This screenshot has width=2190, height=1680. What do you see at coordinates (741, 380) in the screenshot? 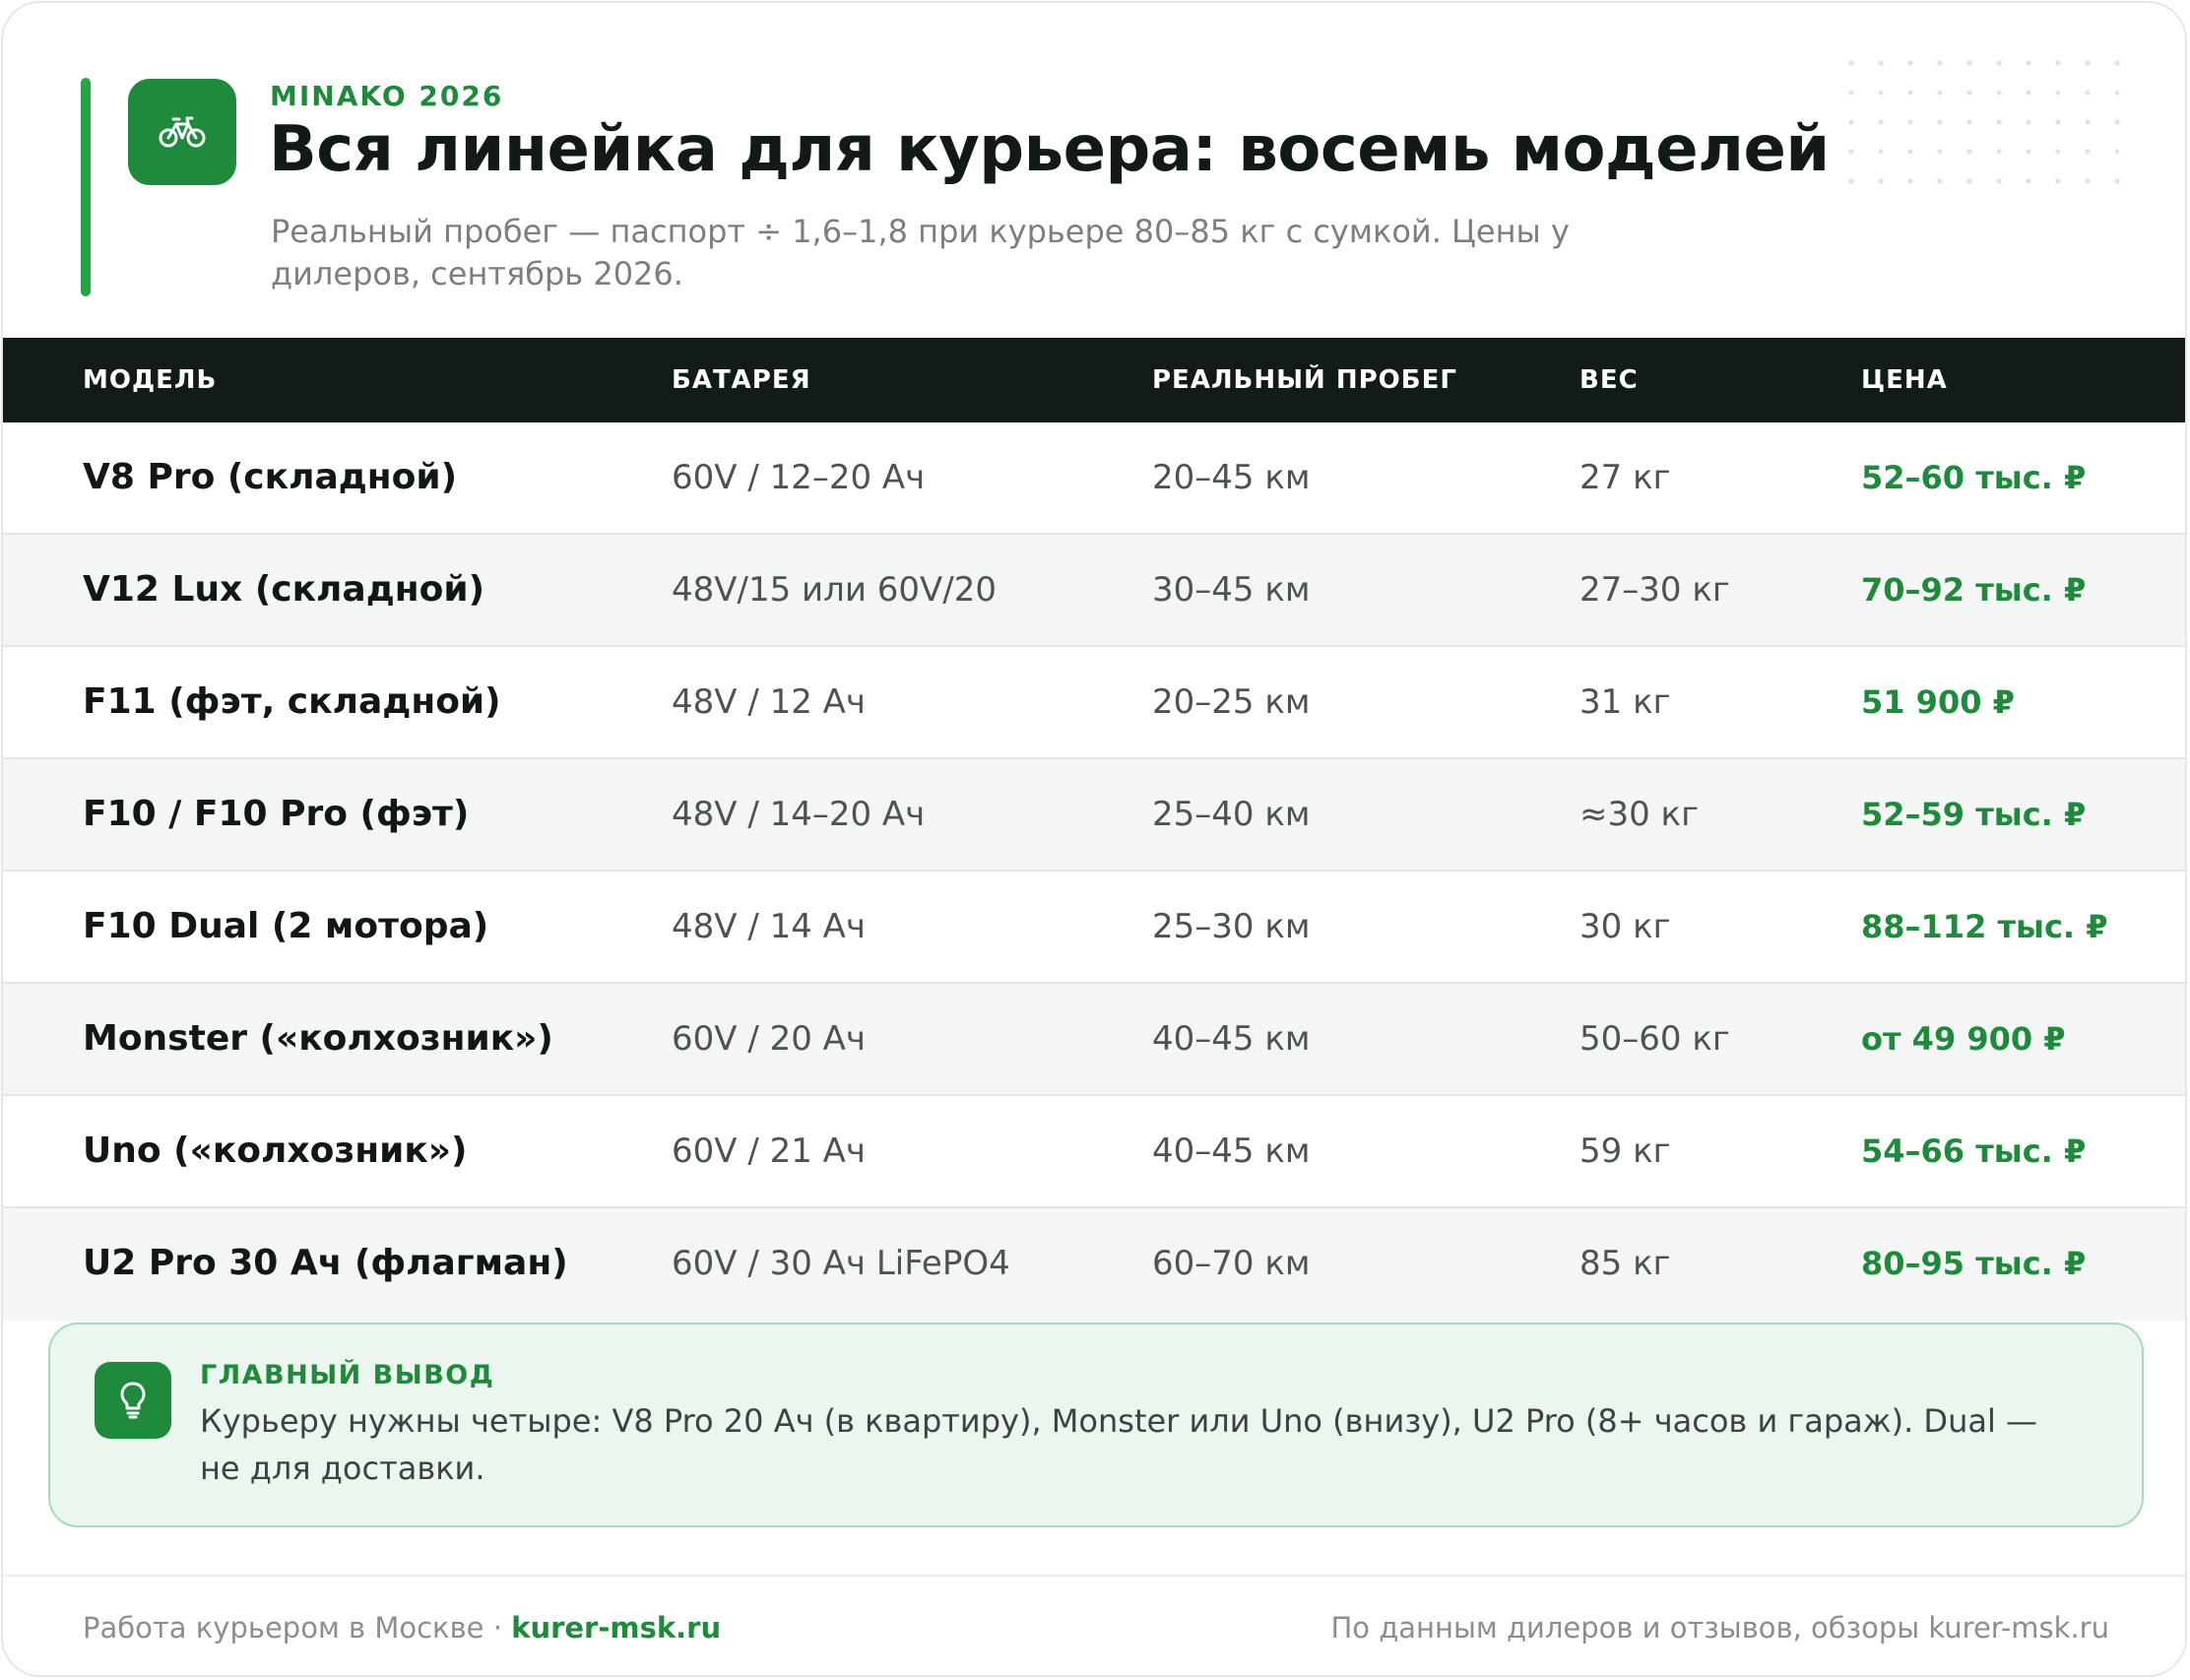
I see `column-header-battery: БАТАРЕЯ` at bounding box center [741, 380].